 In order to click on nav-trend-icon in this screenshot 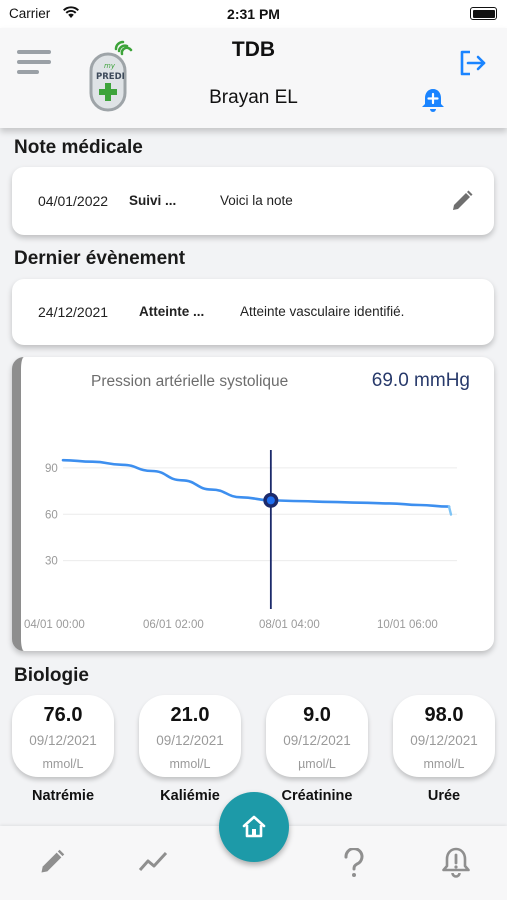, I will do `click(154, 862)`.